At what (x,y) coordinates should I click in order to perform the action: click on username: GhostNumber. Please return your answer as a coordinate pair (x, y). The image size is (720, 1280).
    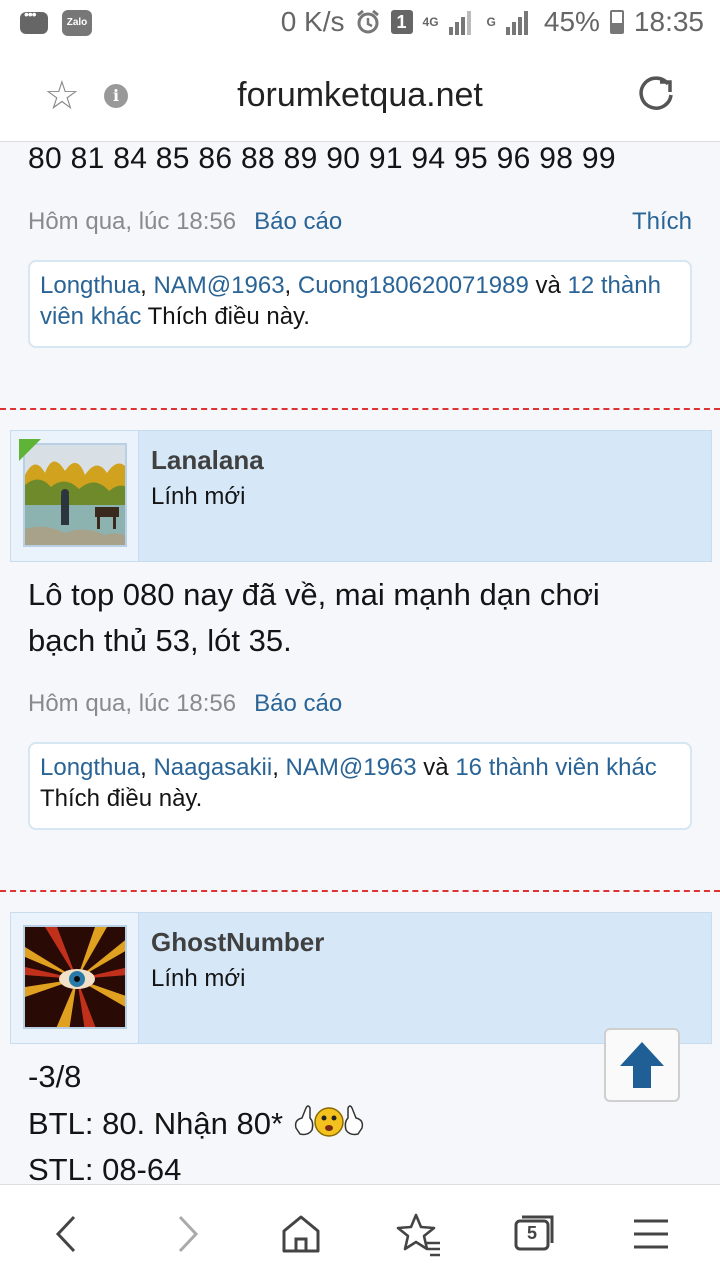
    Looking at the image, I should click on (237, 942).